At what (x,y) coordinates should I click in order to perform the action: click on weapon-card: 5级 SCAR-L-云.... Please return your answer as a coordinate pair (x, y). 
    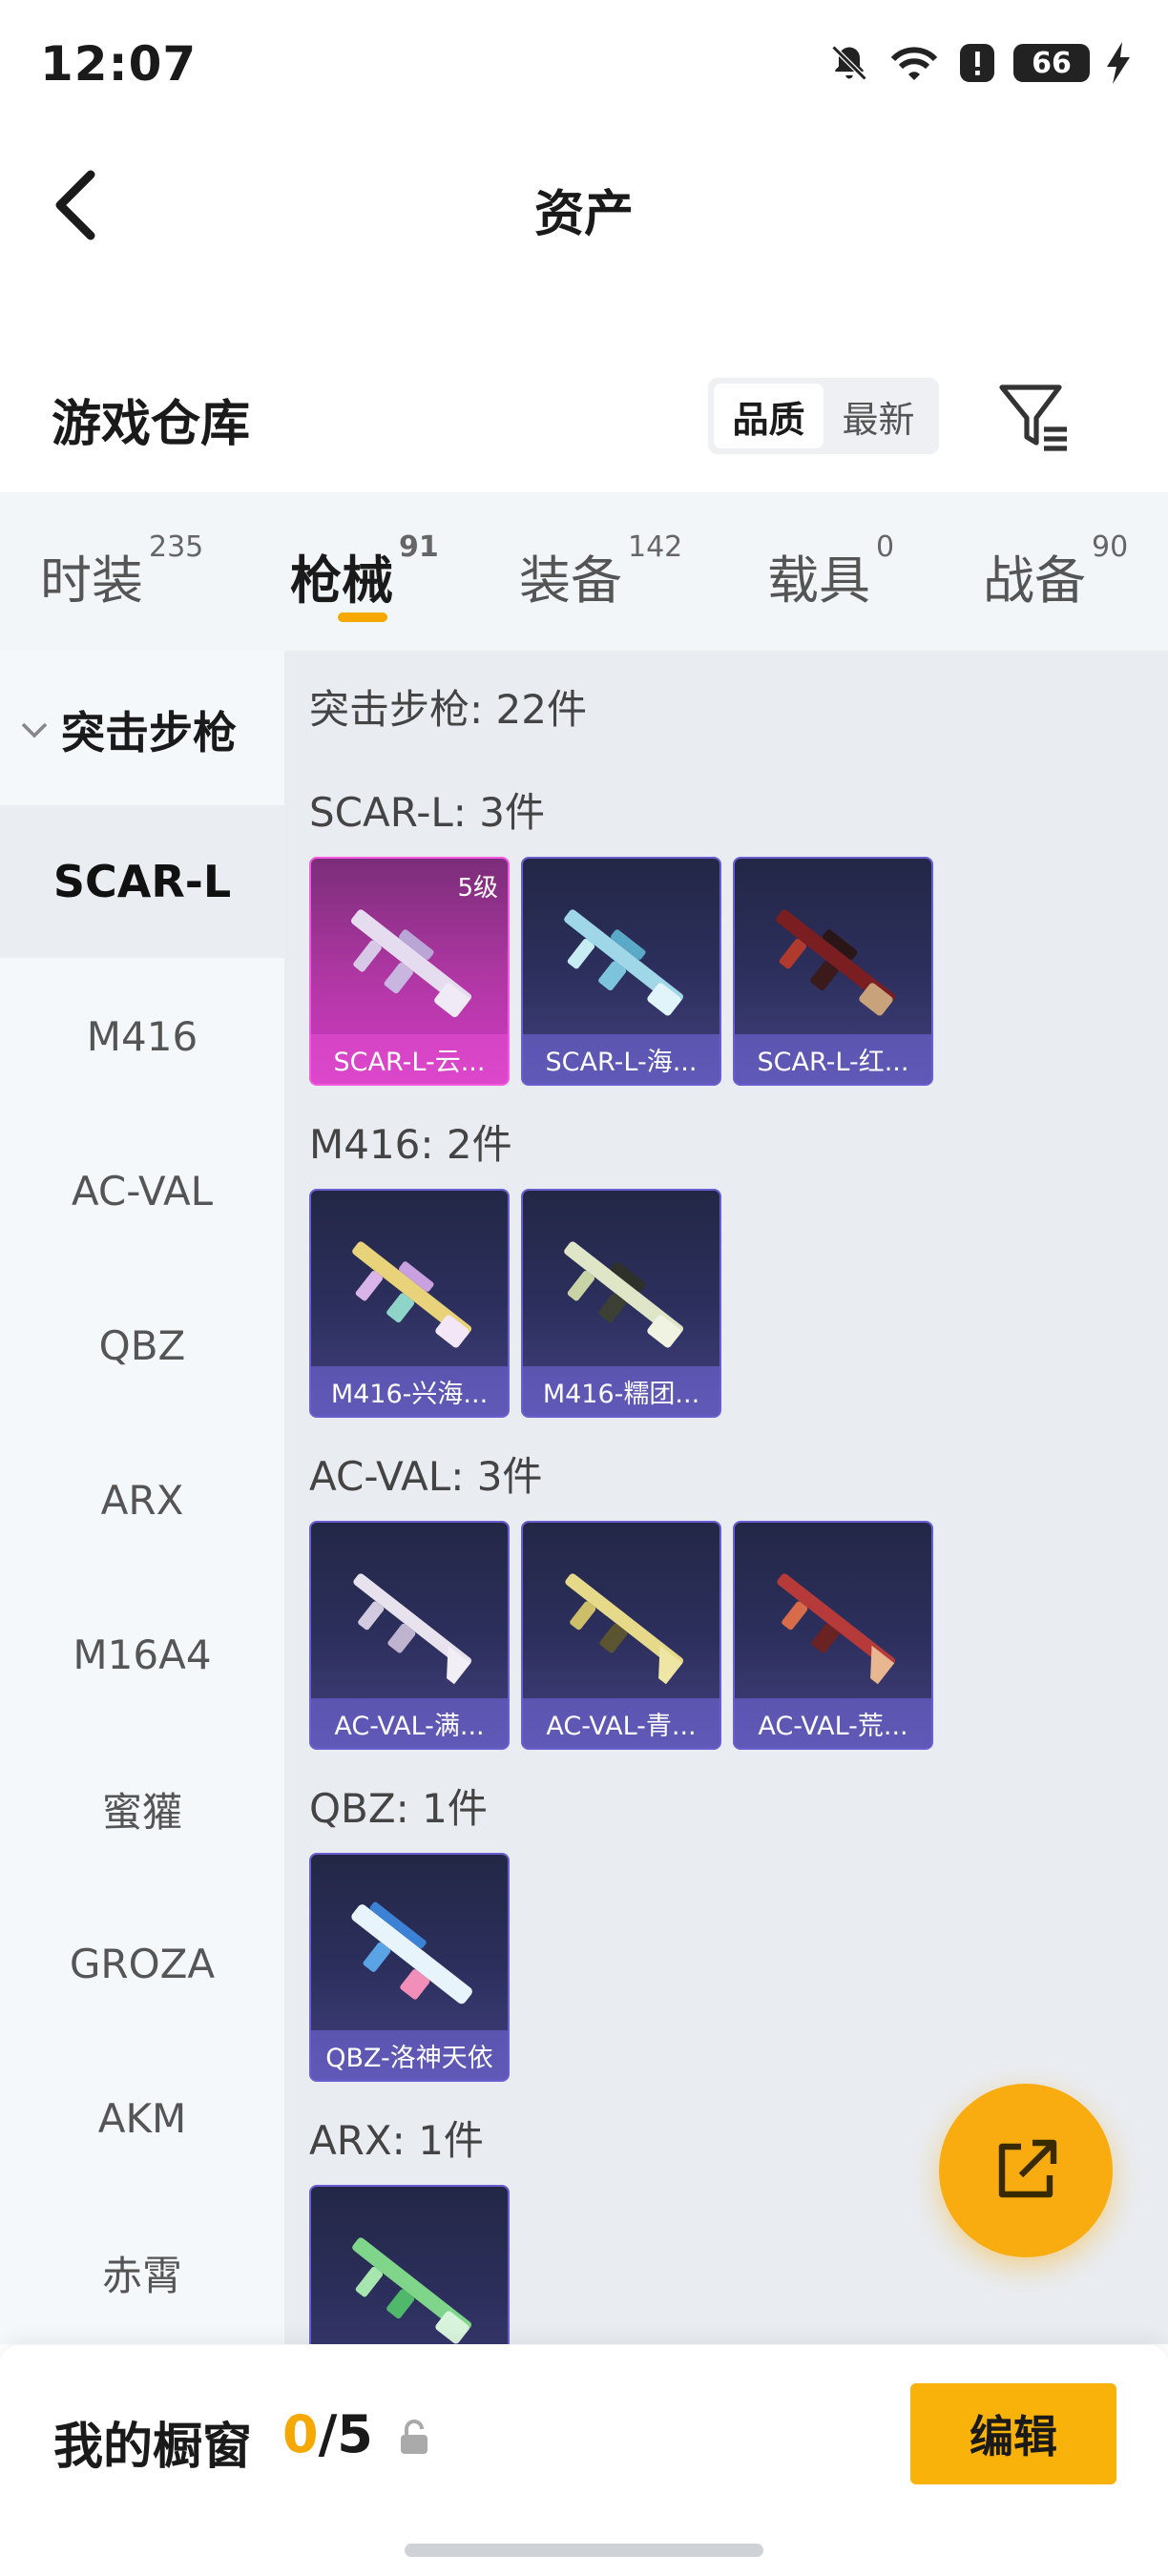
    Looking at the image, I should click on (409, 971).